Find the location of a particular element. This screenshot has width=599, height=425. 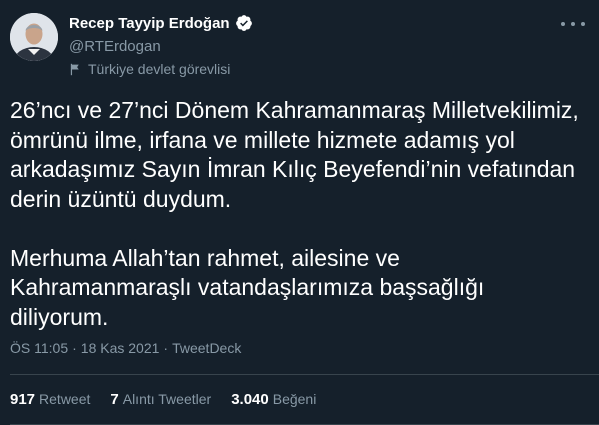

flag-icon is located at coordinates (74, 69).